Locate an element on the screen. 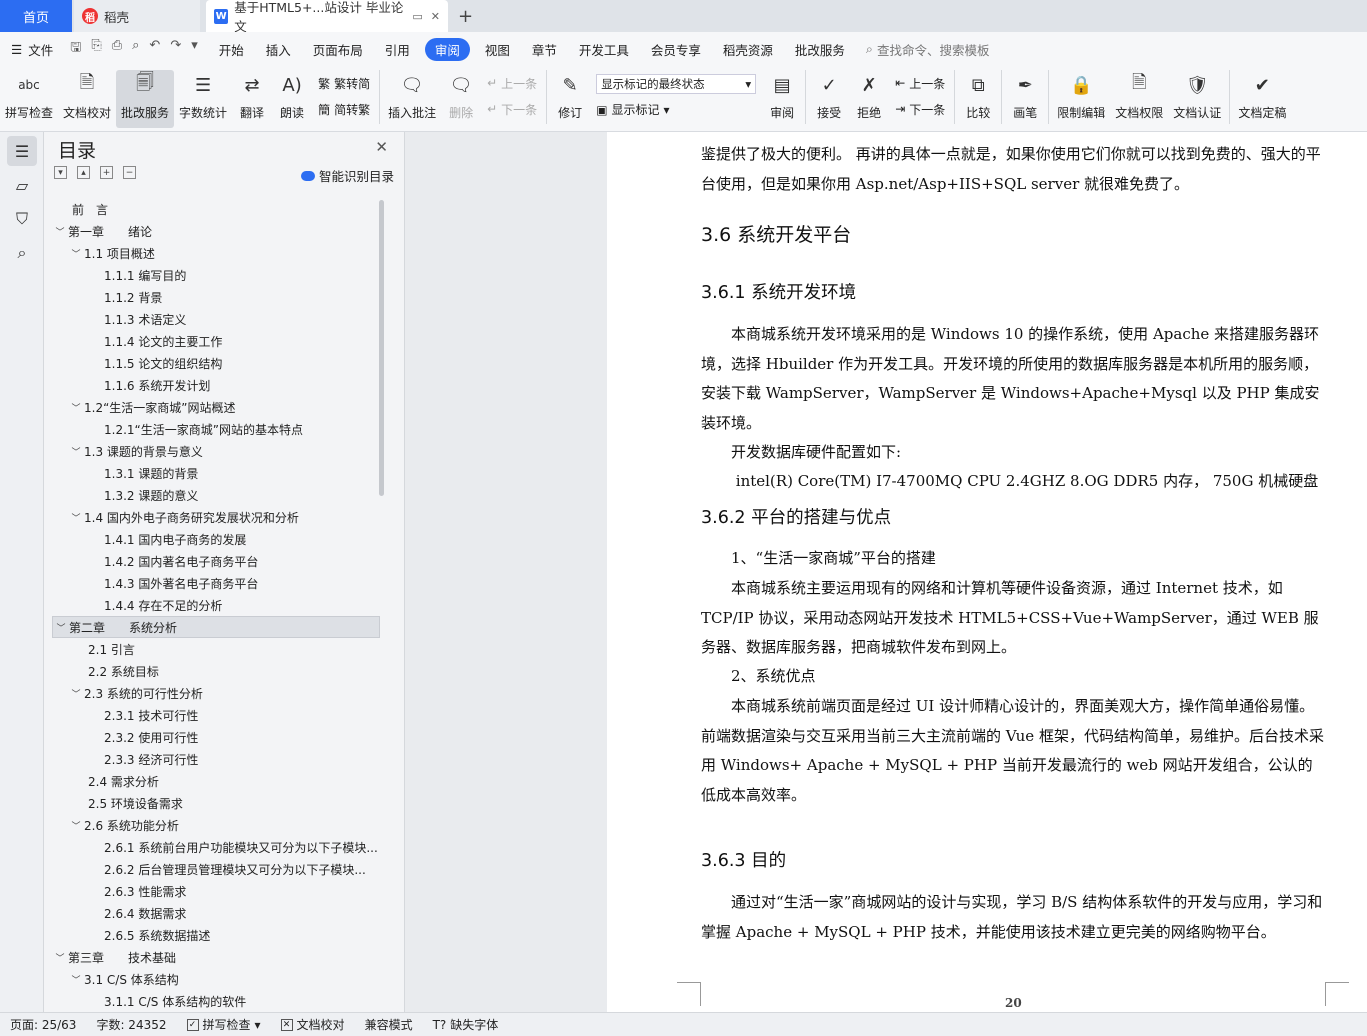 The width and height of the screenshot is (1367, 1036). compare-button: ⧉ 比较 is located at coordinates (978, 99).